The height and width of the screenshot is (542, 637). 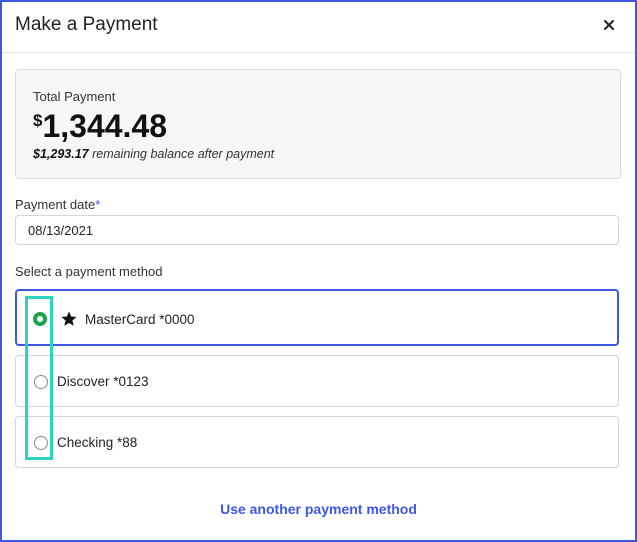 What do you see at coordinates (69, 319) in the screenshot?
I see `star-icon` at bounding box center [69, 319].